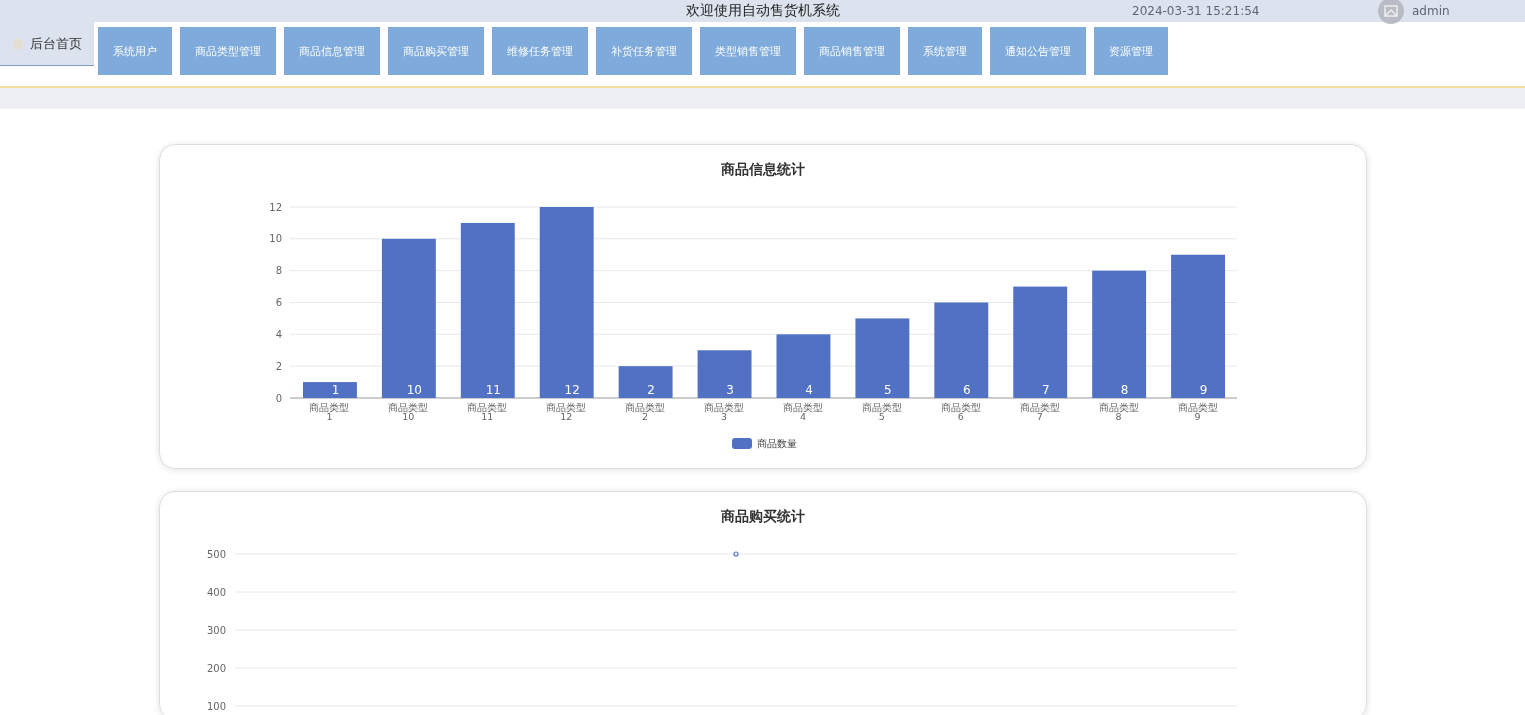 The width and height of the screenshot is (1525, 715). What do you see at coordinates (881, 412) in the screenshot?
I see `category-label: 商品类型 5` at bounding box center [881, 412].